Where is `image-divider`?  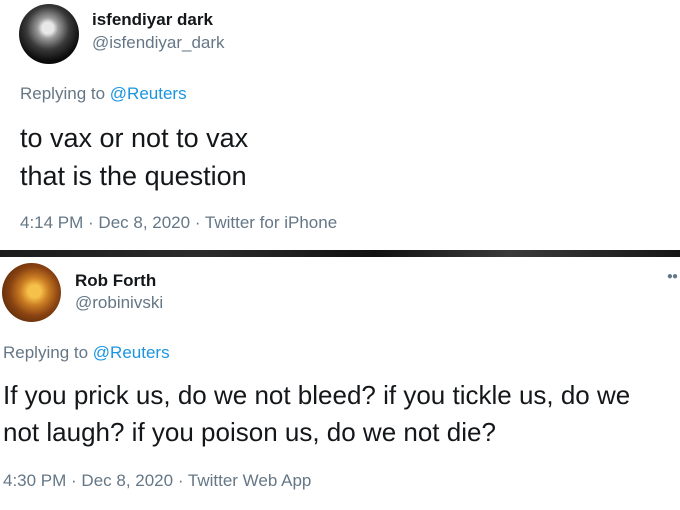 image-divider is located at coordinates (340, 253).